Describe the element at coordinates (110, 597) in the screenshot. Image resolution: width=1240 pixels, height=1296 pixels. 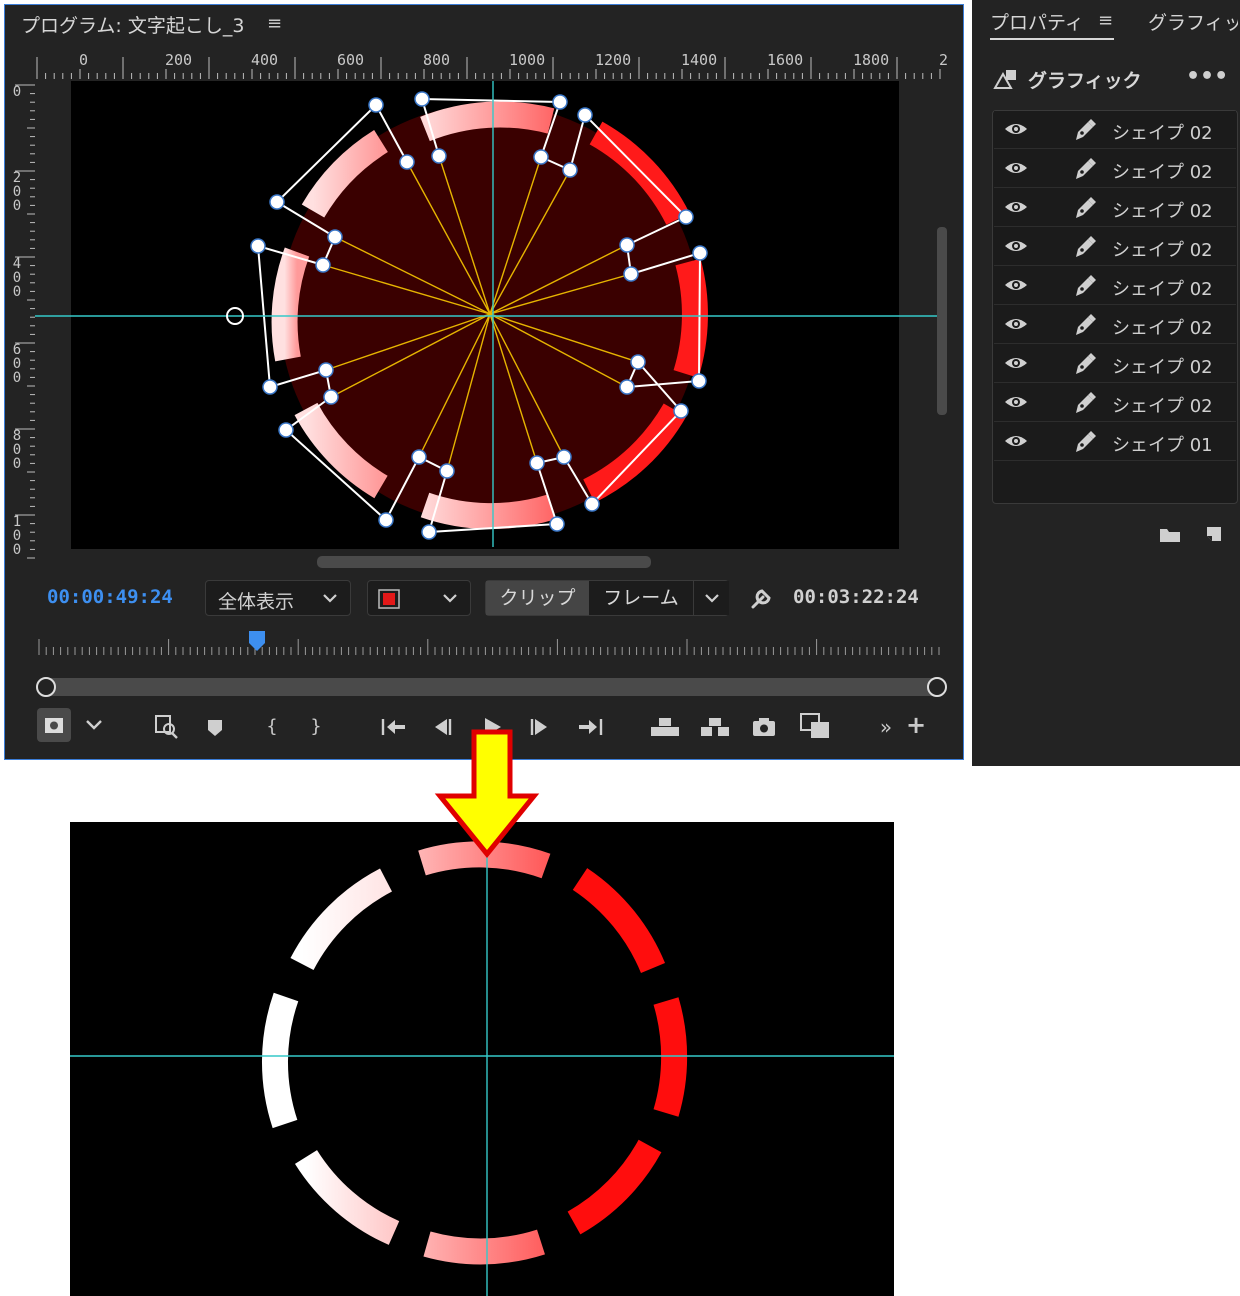
I see `current-timecode: 00:00:49:24` at that location.